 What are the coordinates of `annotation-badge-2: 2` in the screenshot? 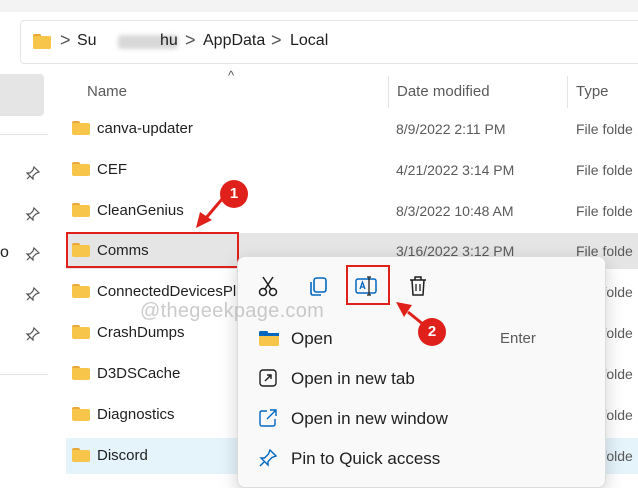 It's located at (432, 332).